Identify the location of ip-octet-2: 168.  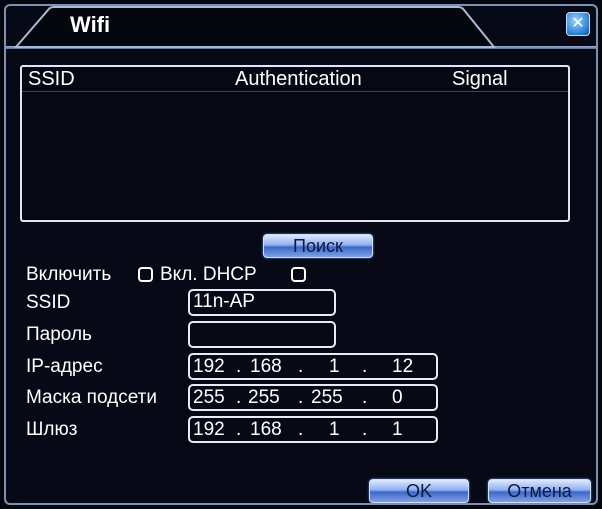
(266, 367).